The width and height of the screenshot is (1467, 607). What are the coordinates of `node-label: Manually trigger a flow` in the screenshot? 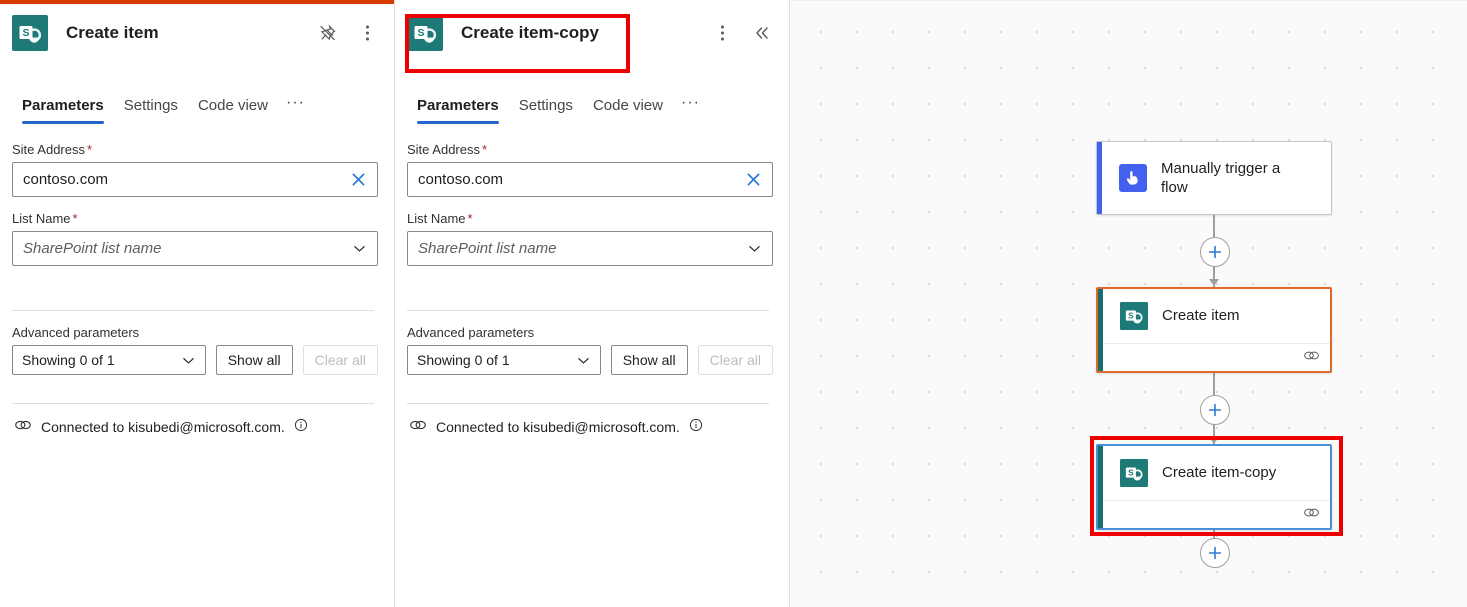 It's located at (1221, 178).